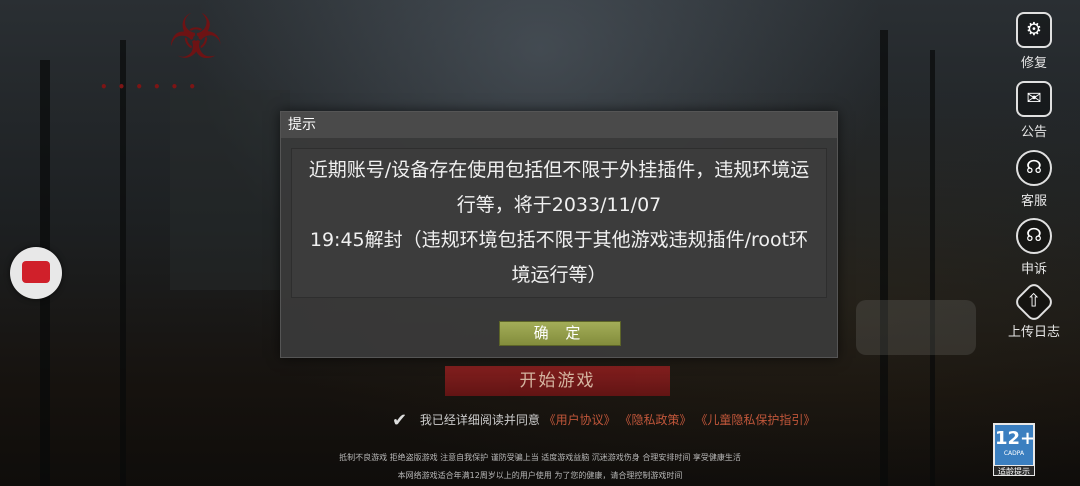 The height and width of the screenshot is (486, 1080). What do you see at coordinates (1015, 438) in the screenshot?
I see `age-rating-number: 12+` at bounding box center [1015, 438].